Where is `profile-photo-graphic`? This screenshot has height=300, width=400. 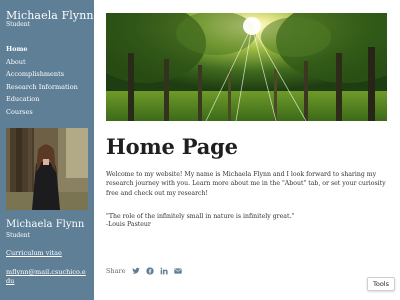 profile-photo-graphic is located at coordinates (47, 169).